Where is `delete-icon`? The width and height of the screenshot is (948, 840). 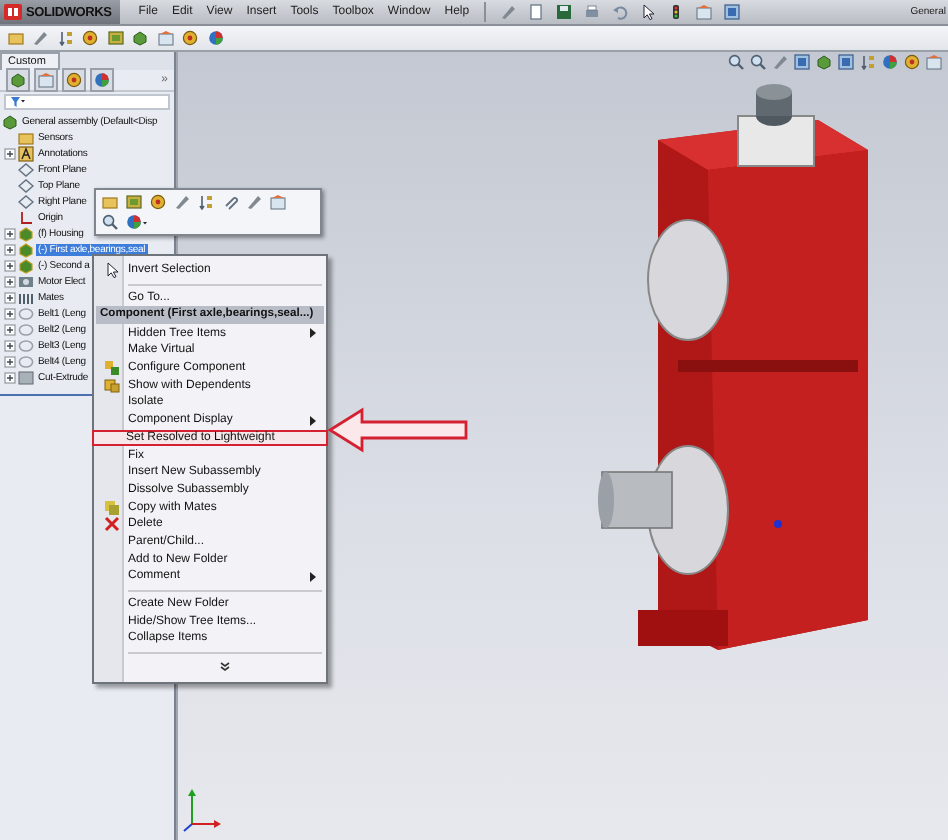
delete-icon is located at coordinates (112, 524).